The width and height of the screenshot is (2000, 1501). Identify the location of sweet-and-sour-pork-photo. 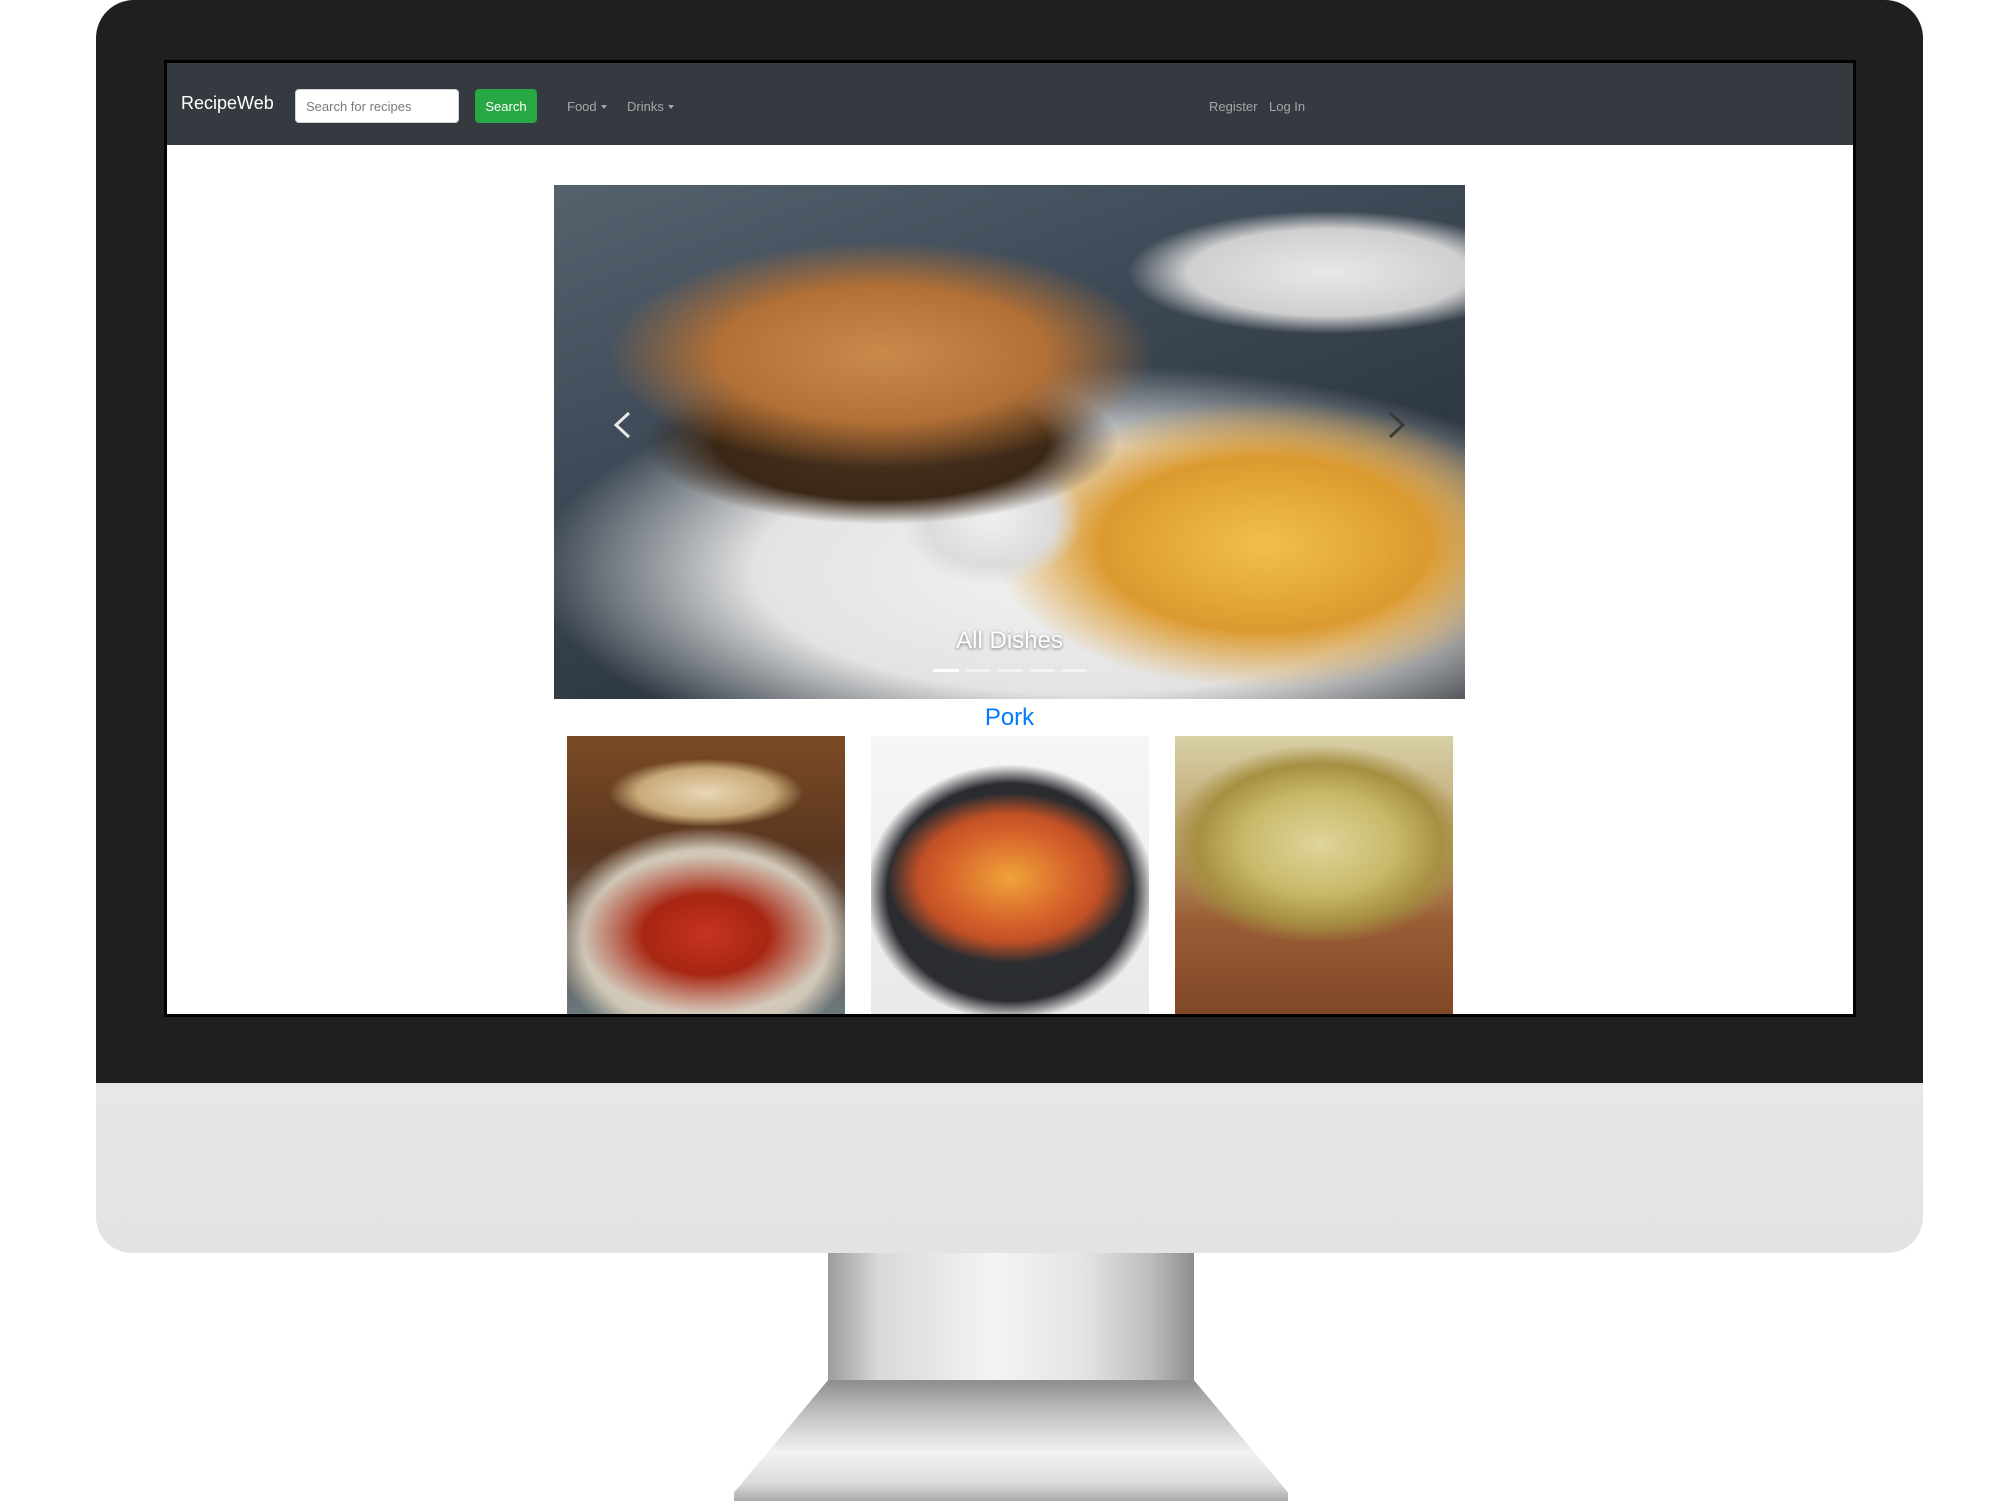
(706, 875).